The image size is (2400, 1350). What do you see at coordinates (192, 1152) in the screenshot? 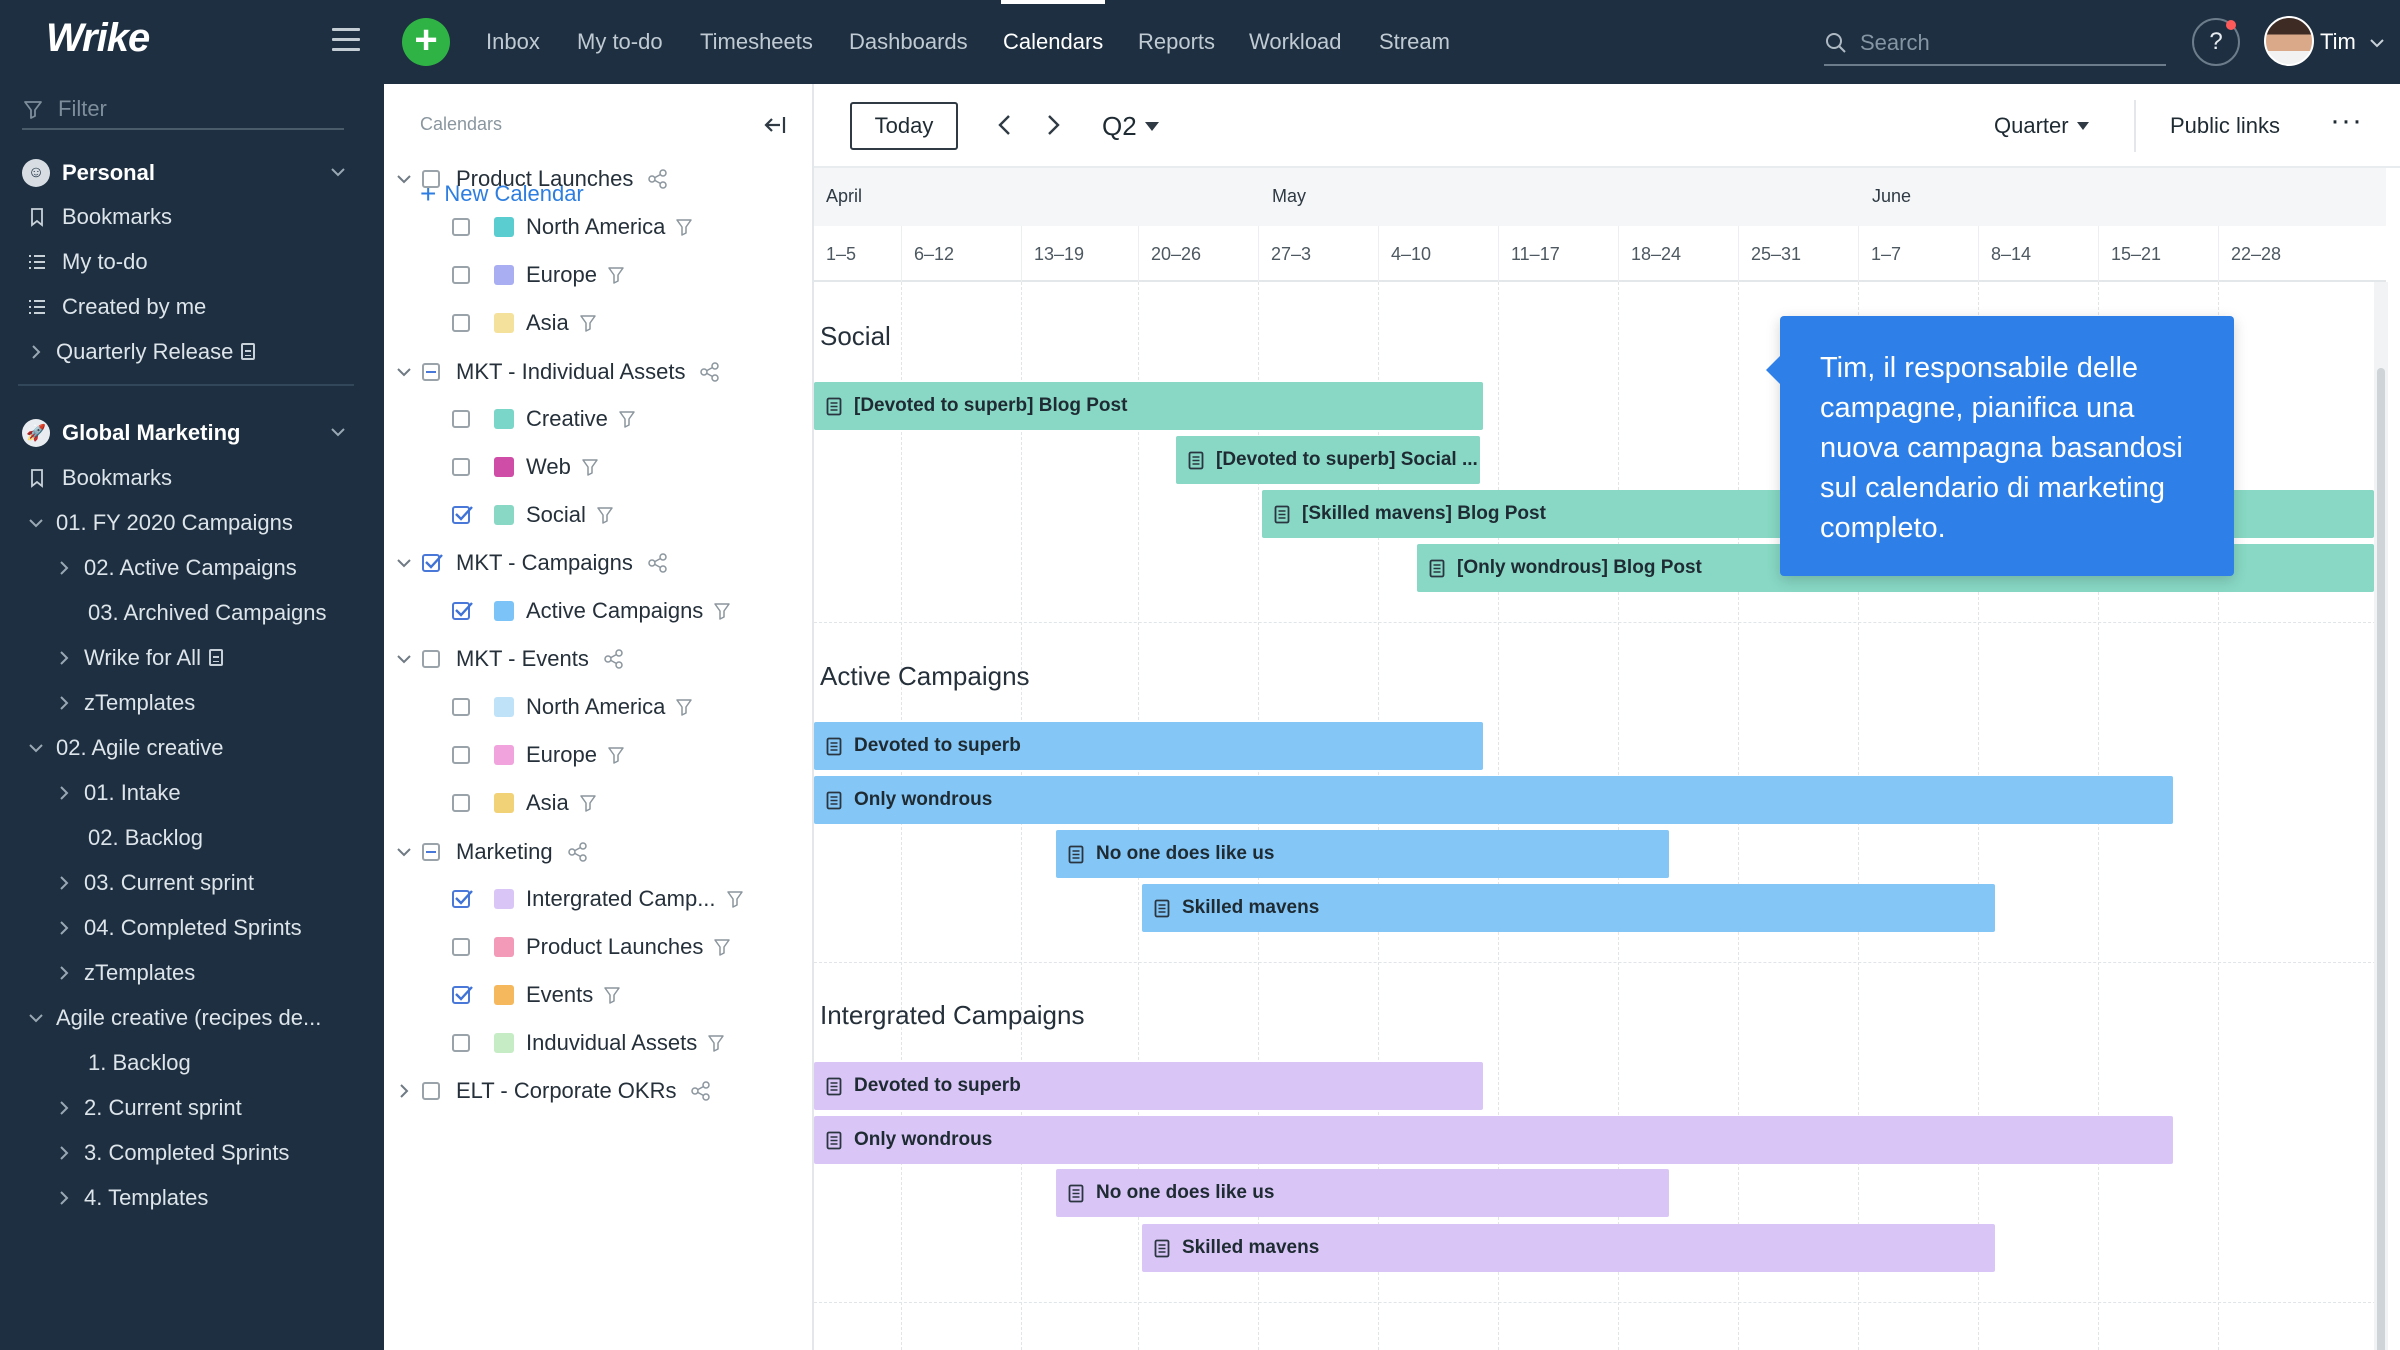
I see `sidebar-item-completed-sprints: 3. Completed Sprints` at bounding box center [192, 1152].